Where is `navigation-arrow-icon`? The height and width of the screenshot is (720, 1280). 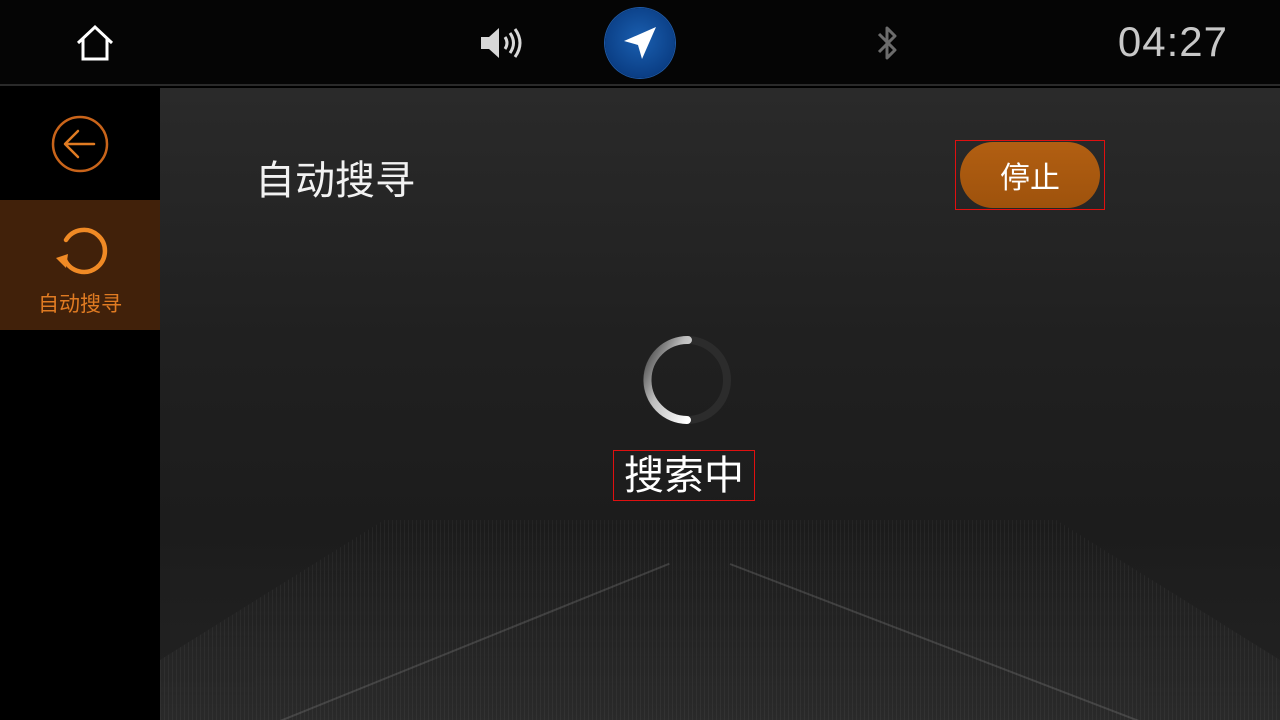
navigation-arrow-icon is located at coordinates (640, 43).